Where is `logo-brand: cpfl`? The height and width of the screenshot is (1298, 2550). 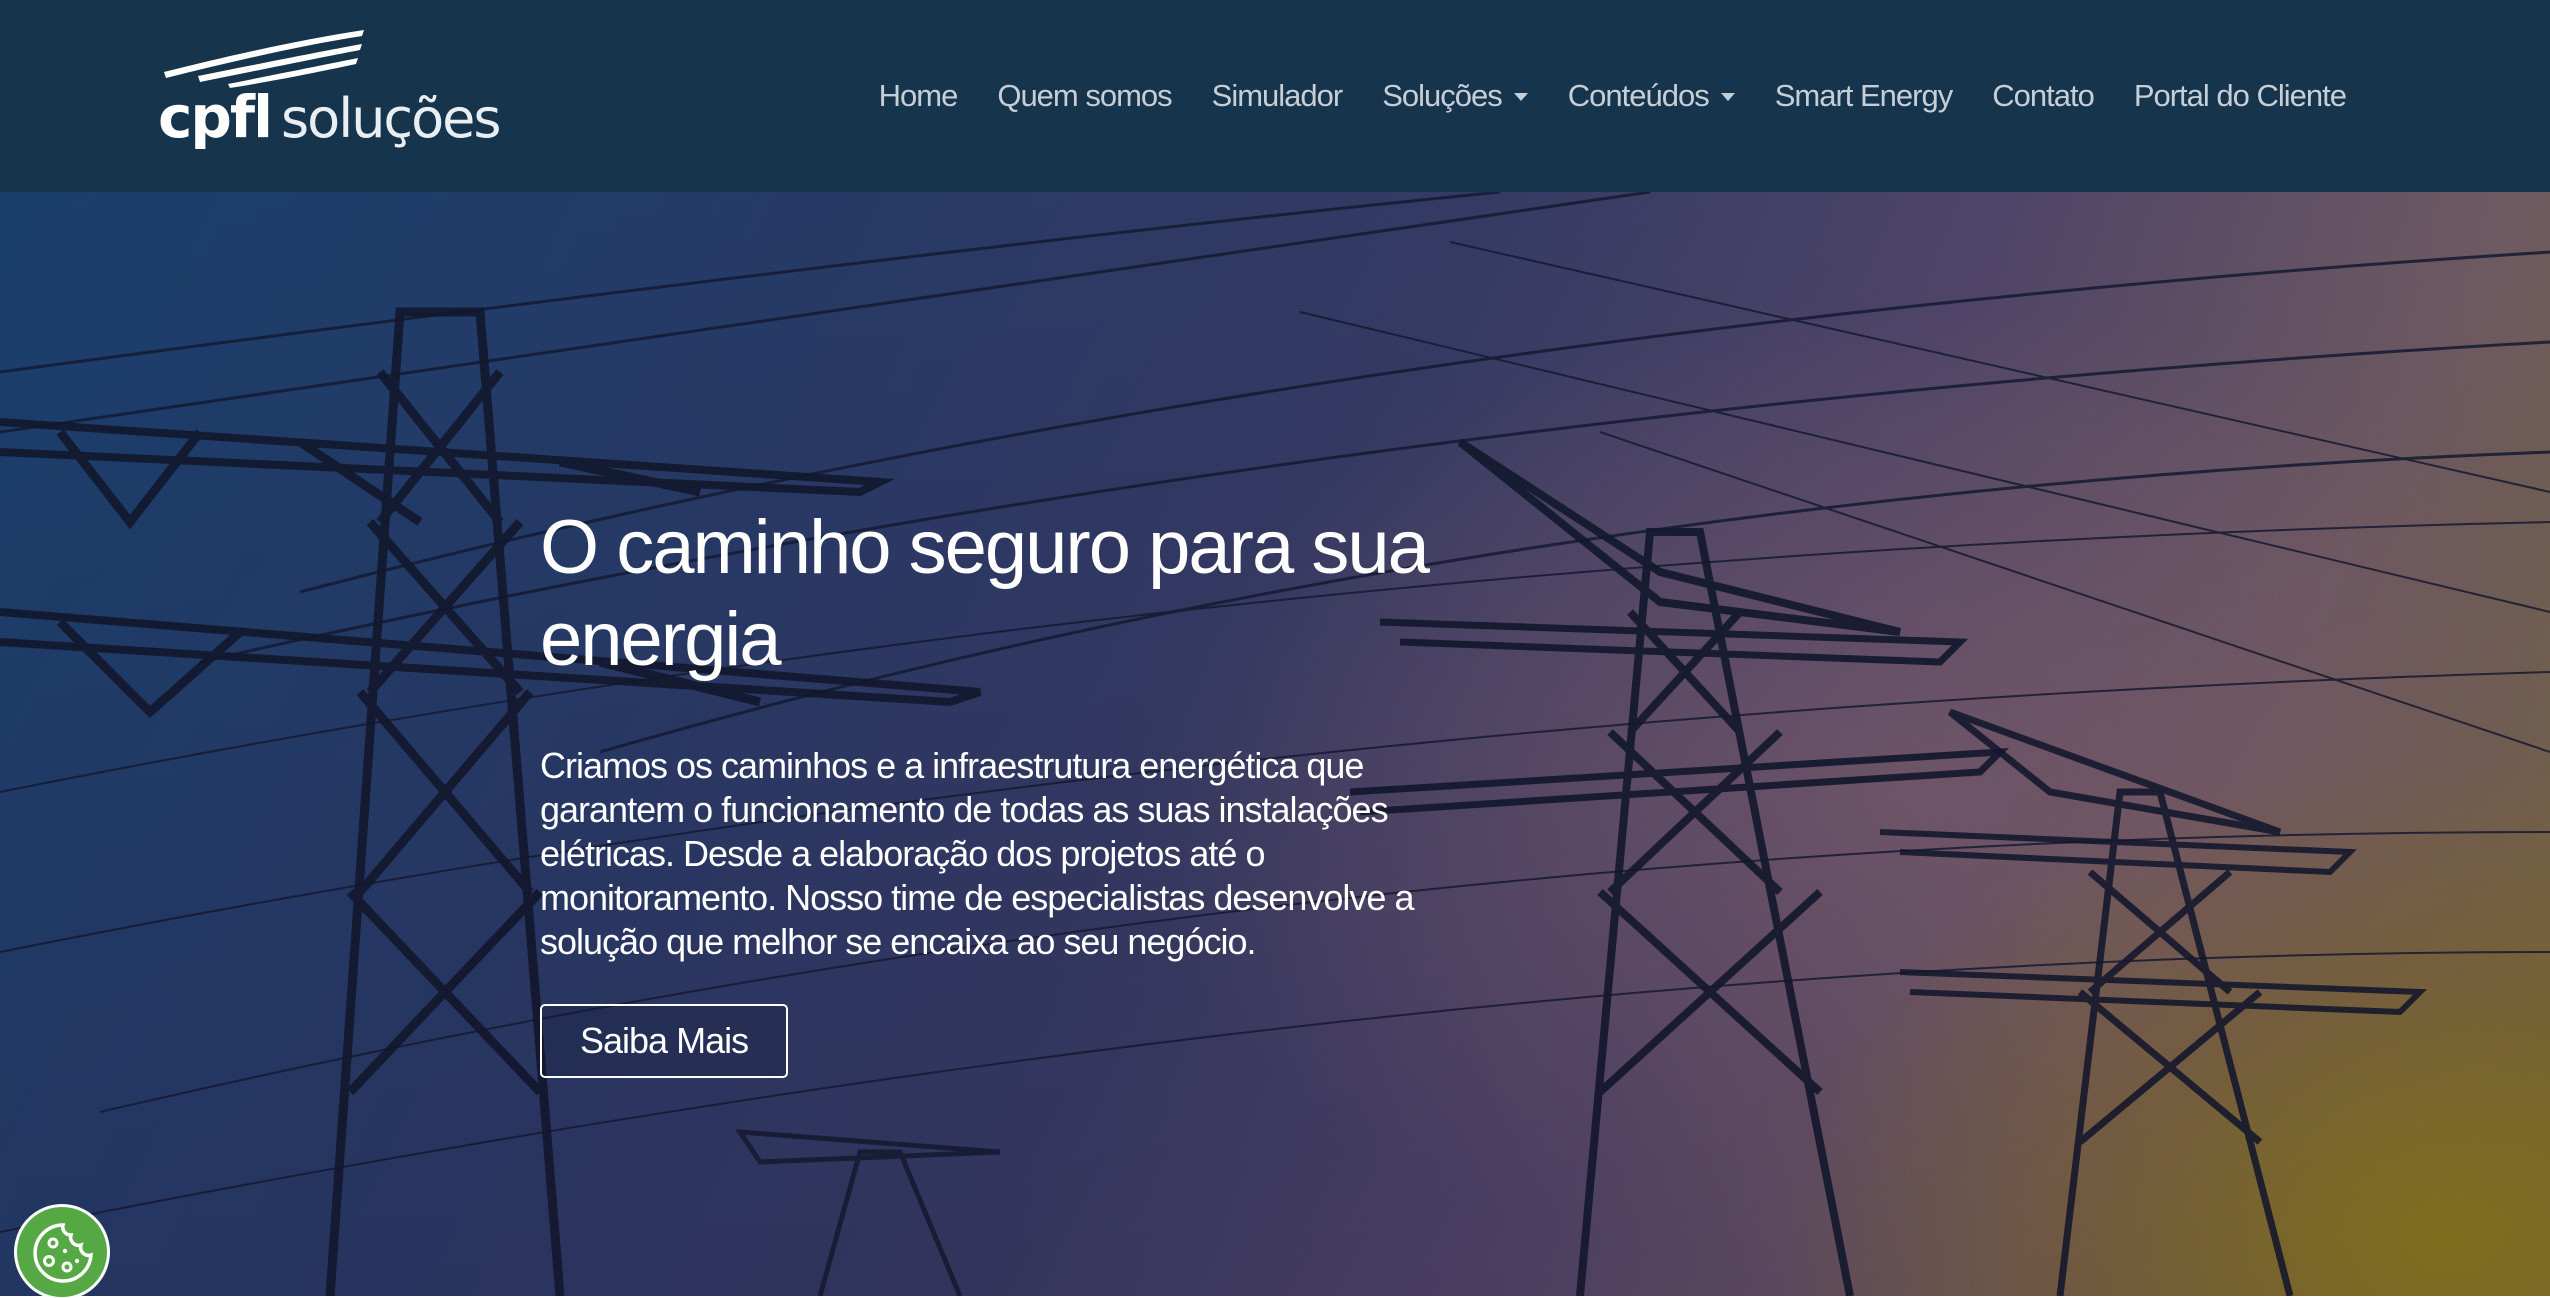
logo-brand: cpfl is located at coordinates (215, 117).